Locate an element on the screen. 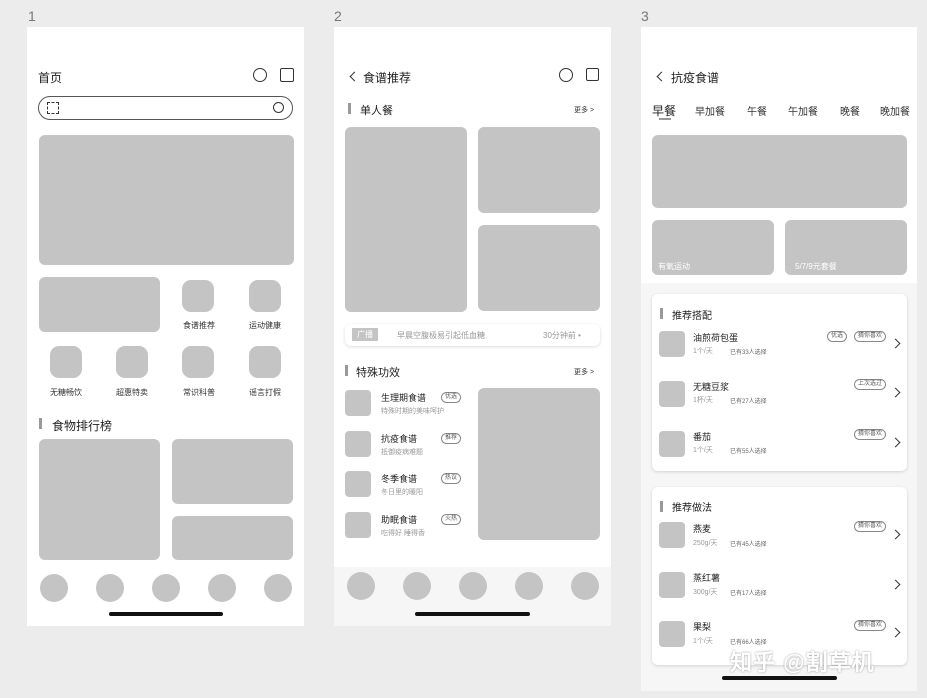 The width and height of the screenshot is (927, 698). list-title: 助眠食谱 is located at coordinates (399, 520).